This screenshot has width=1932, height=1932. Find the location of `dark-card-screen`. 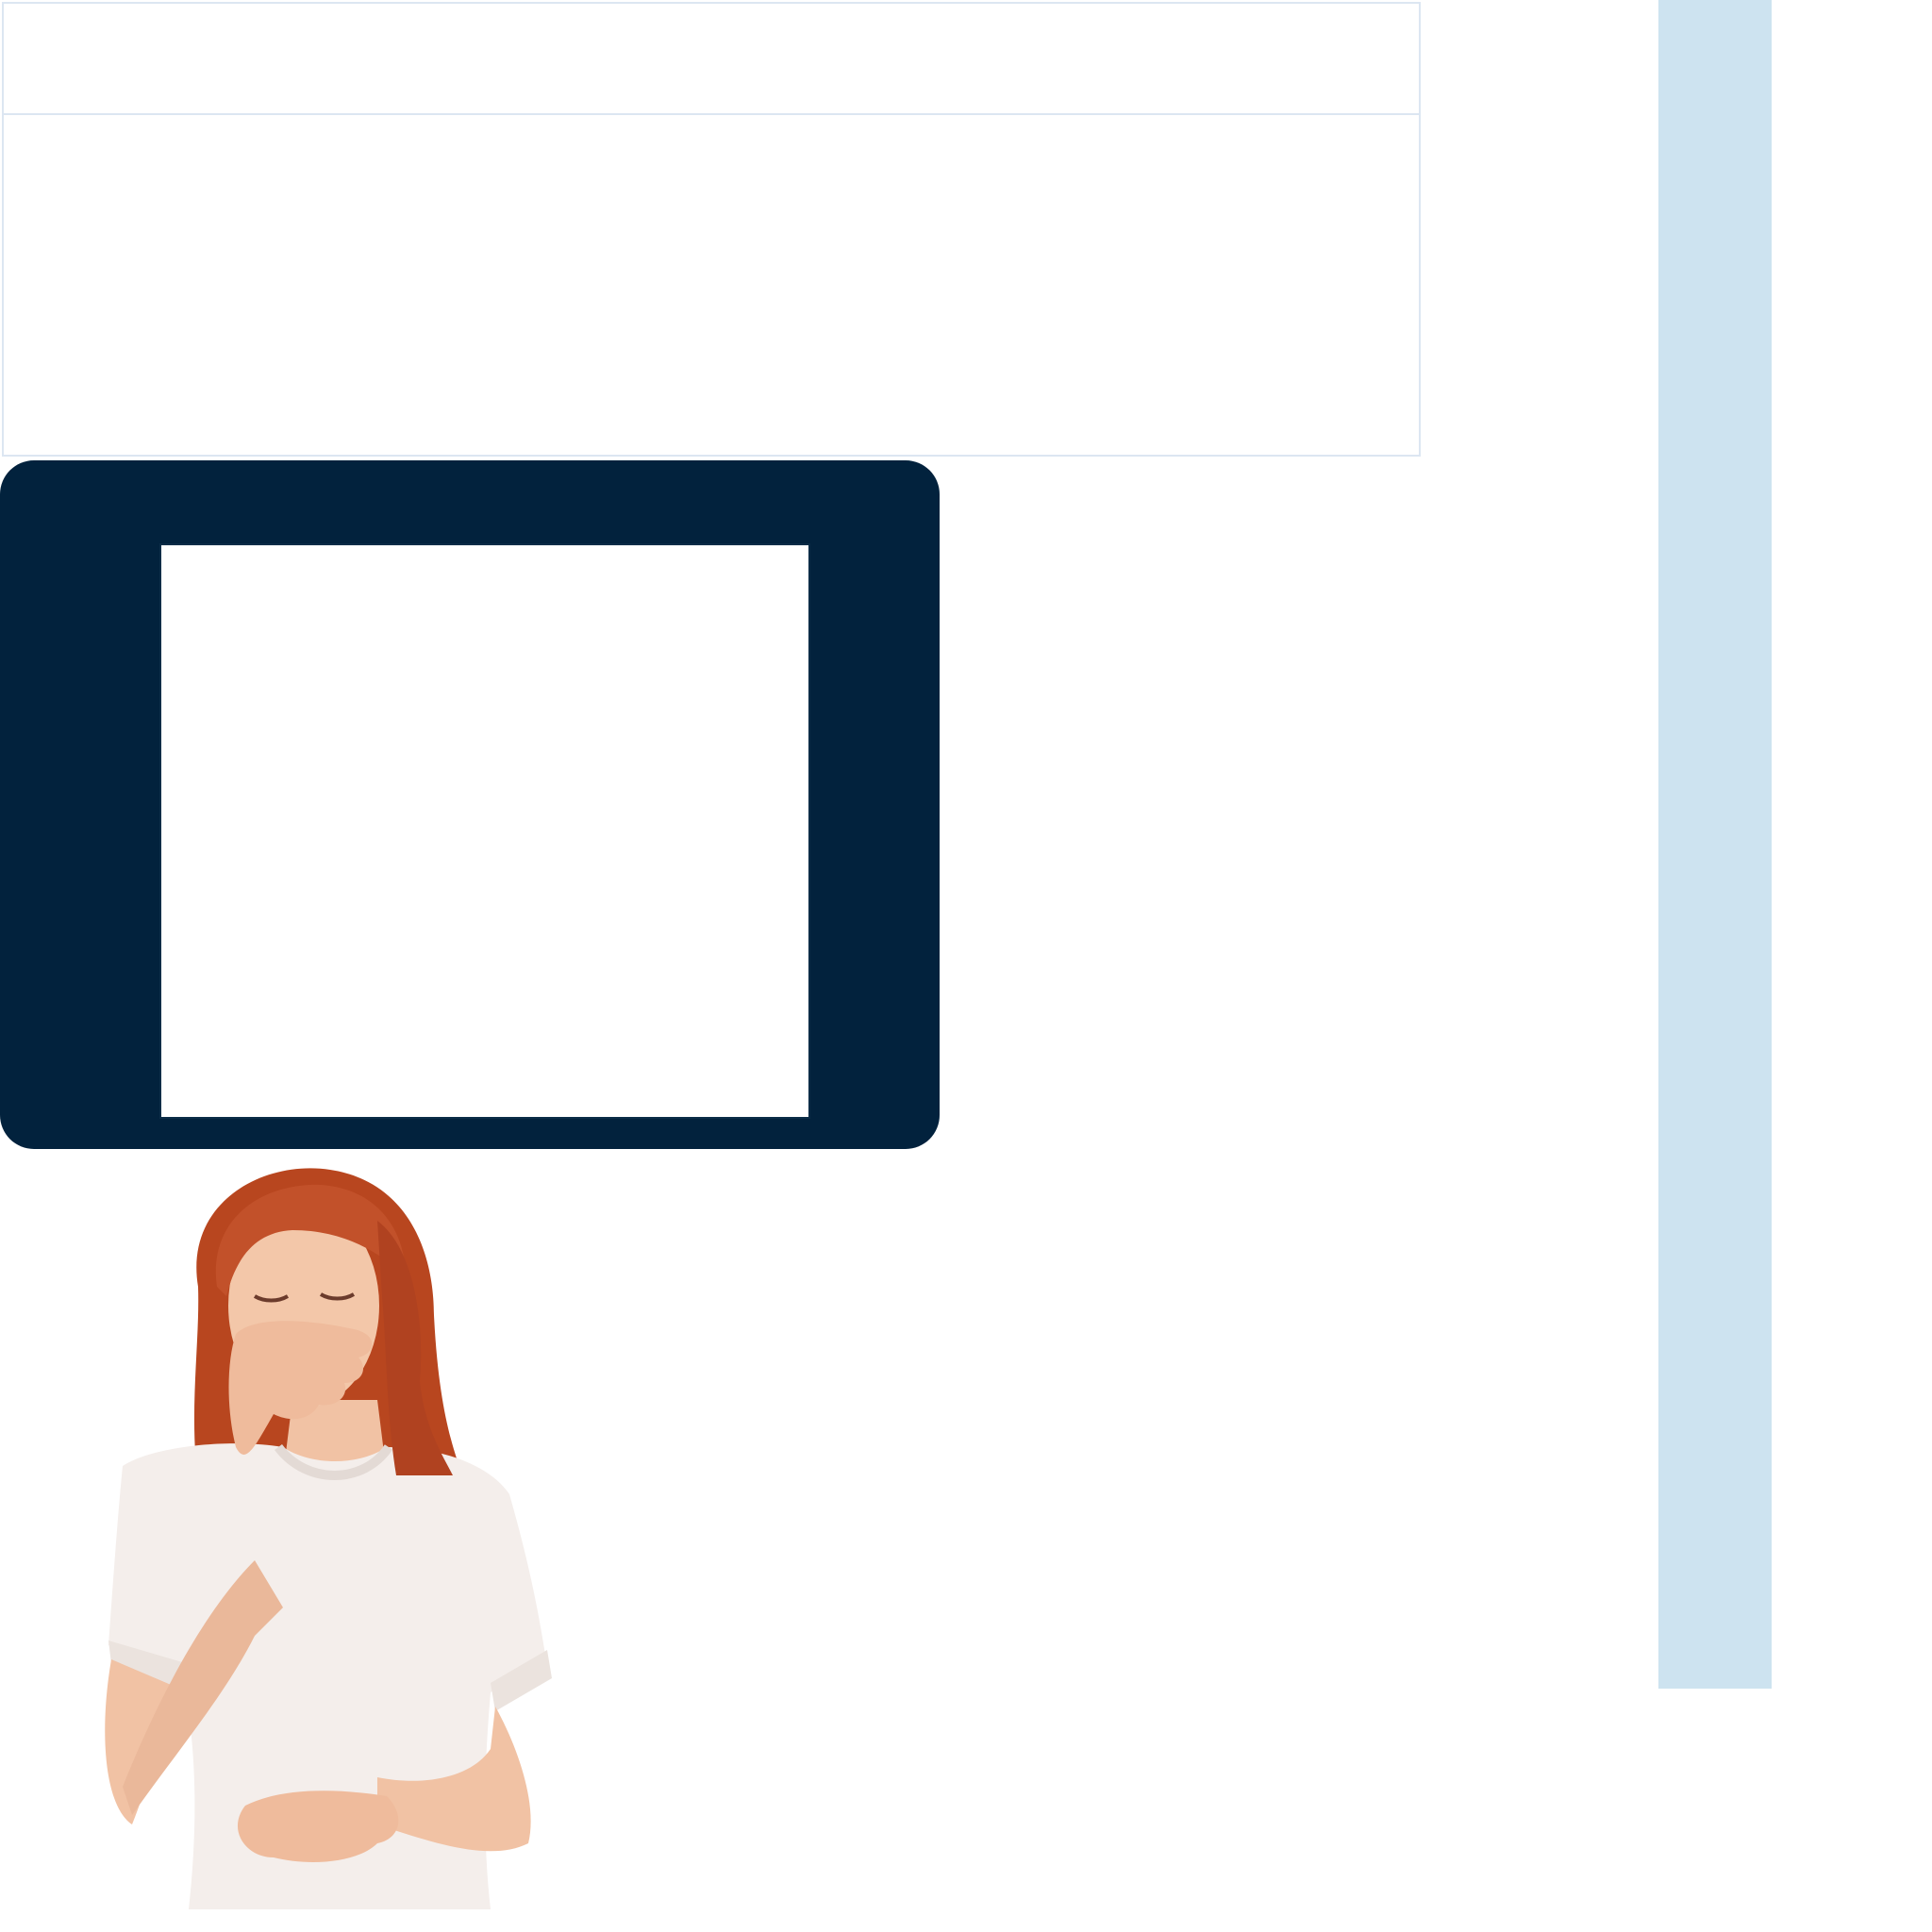

dark-card-screen is located at coordinates (485, 831).